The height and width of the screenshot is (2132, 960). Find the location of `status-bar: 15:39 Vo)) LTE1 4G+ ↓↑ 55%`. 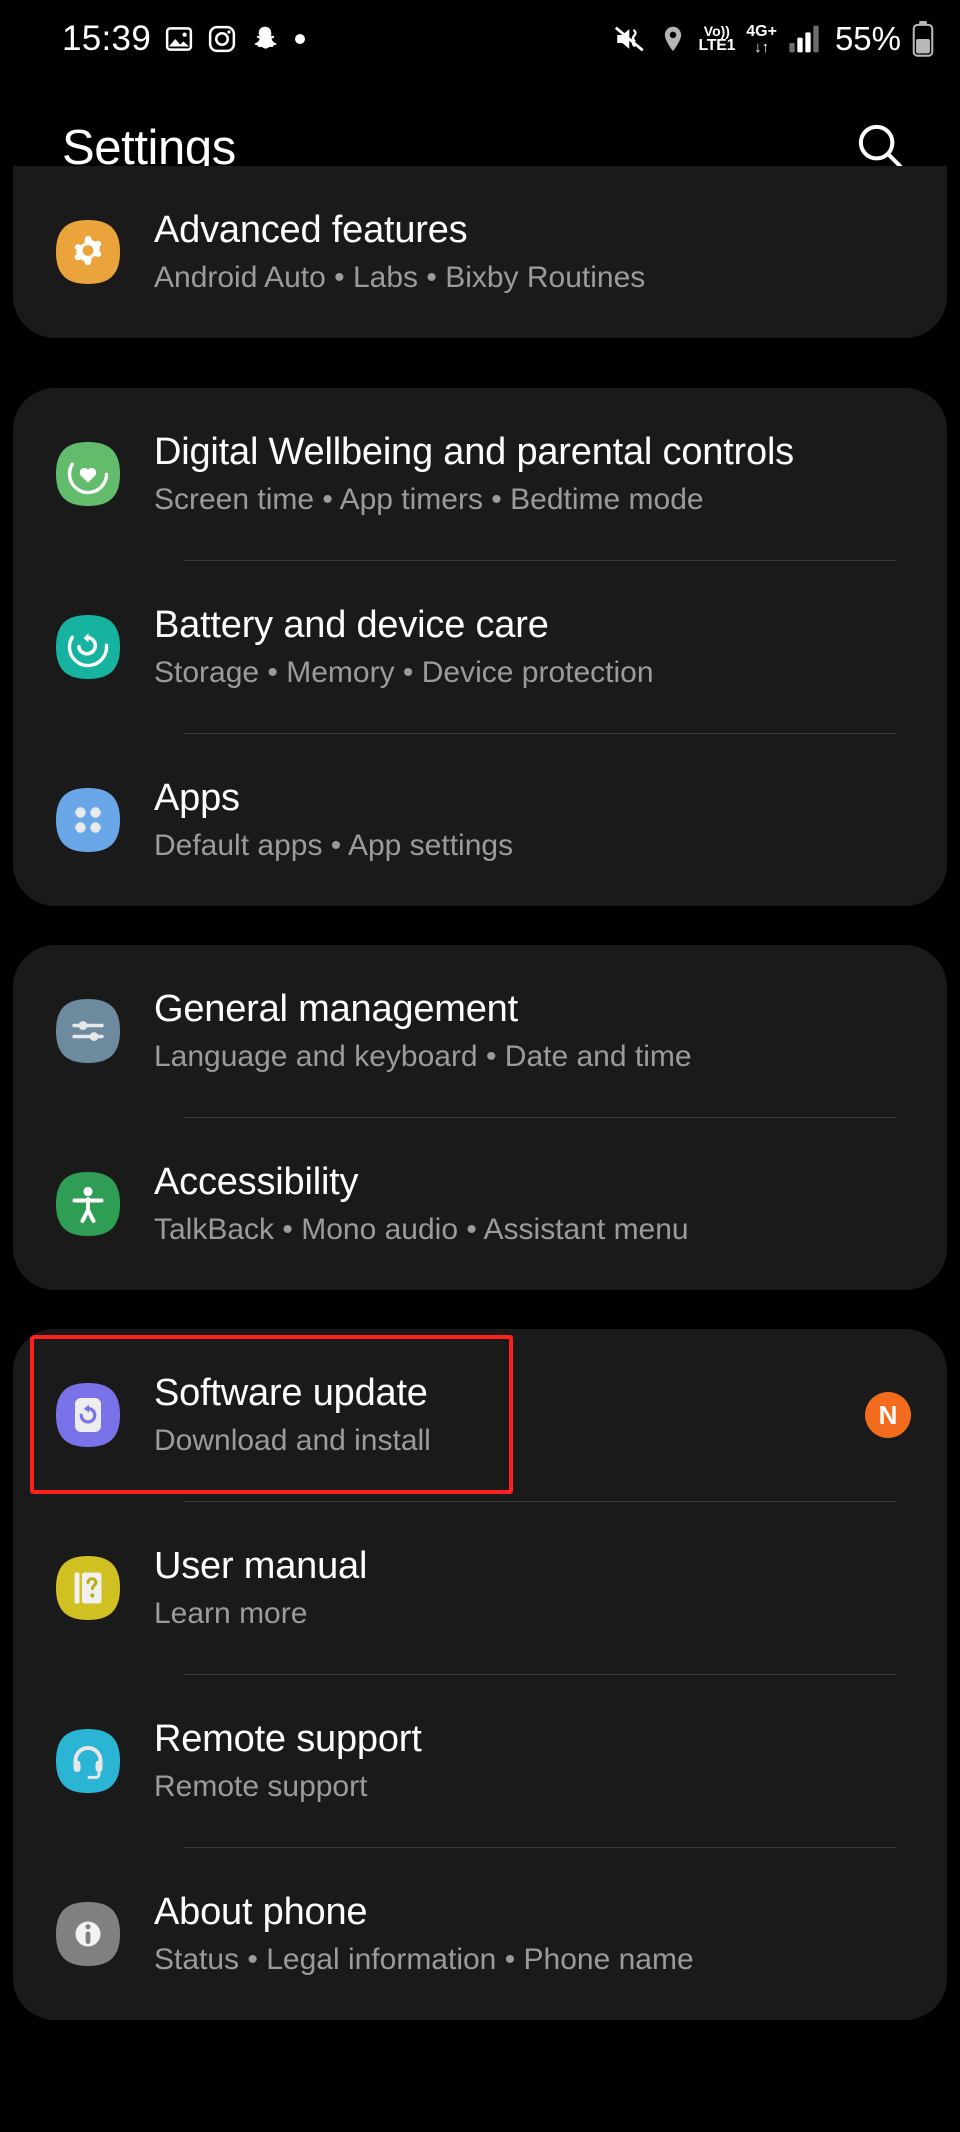

status-bar: 15:39 Vo)) LTE1 4G+ ↓↑ 55% is located at coordinates (480, 39).